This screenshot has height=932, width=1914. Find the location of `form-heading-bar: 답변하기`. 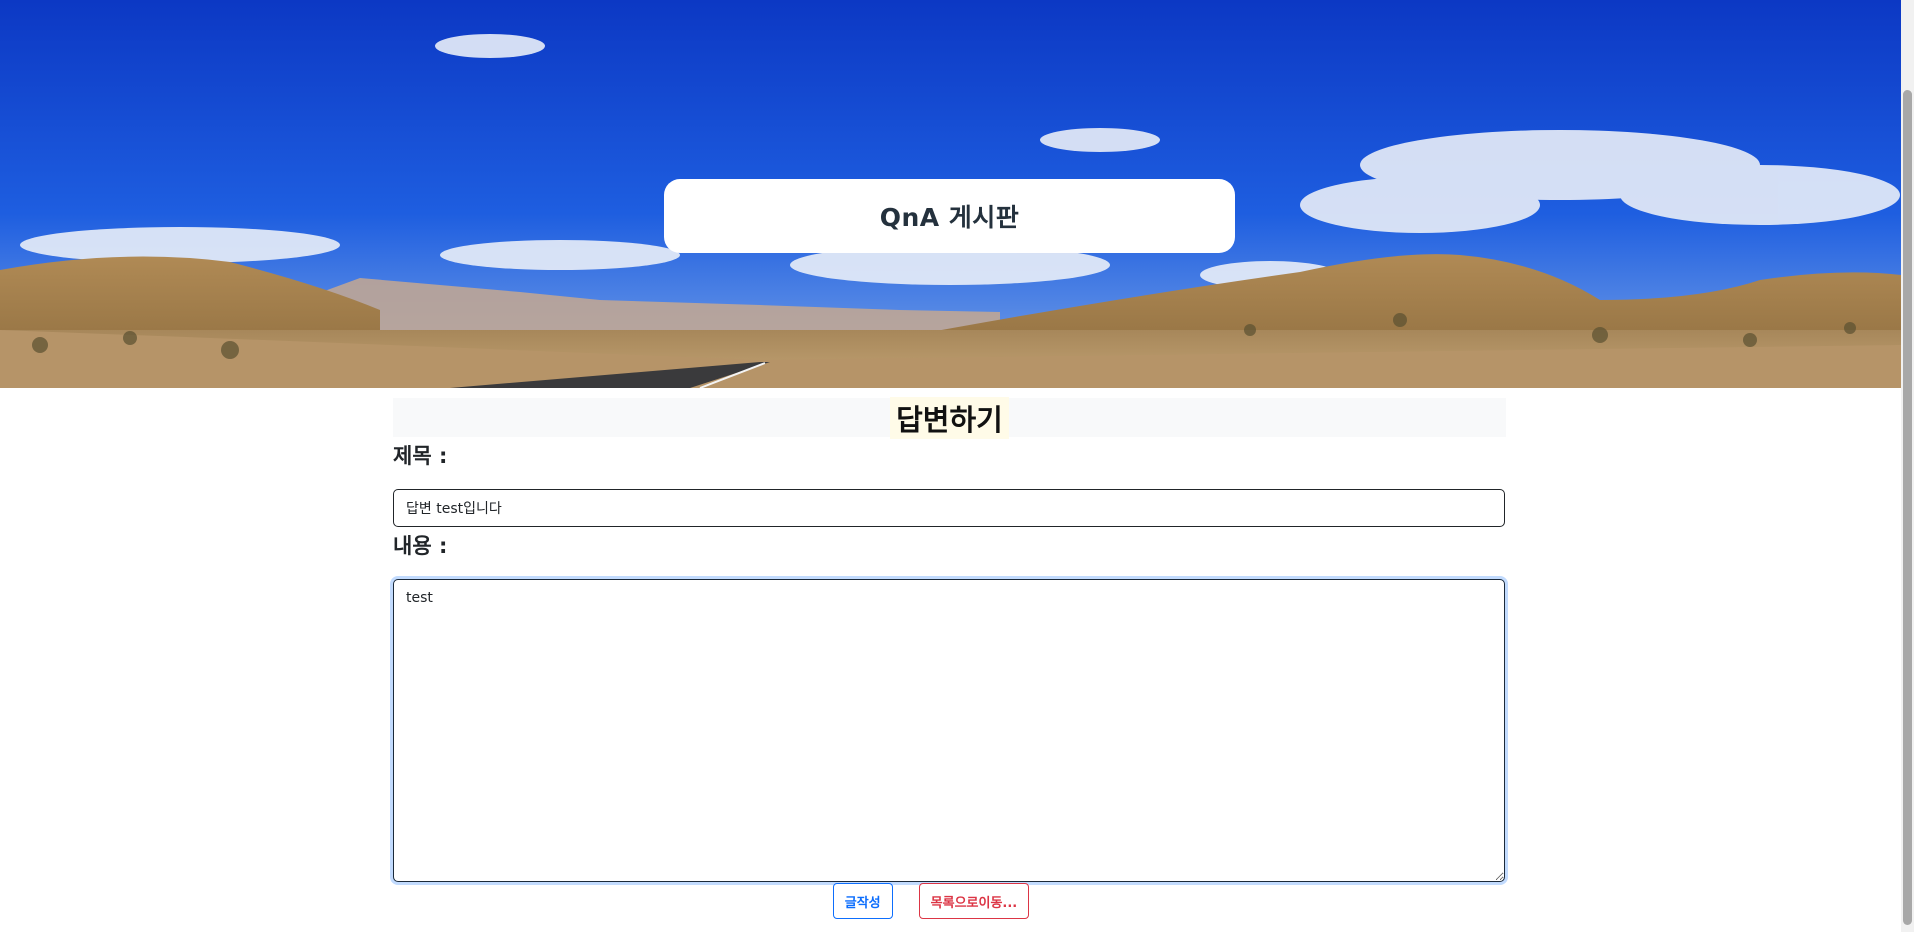

form-heading-bar: 답변하기 is located at coordinates (949, 417).